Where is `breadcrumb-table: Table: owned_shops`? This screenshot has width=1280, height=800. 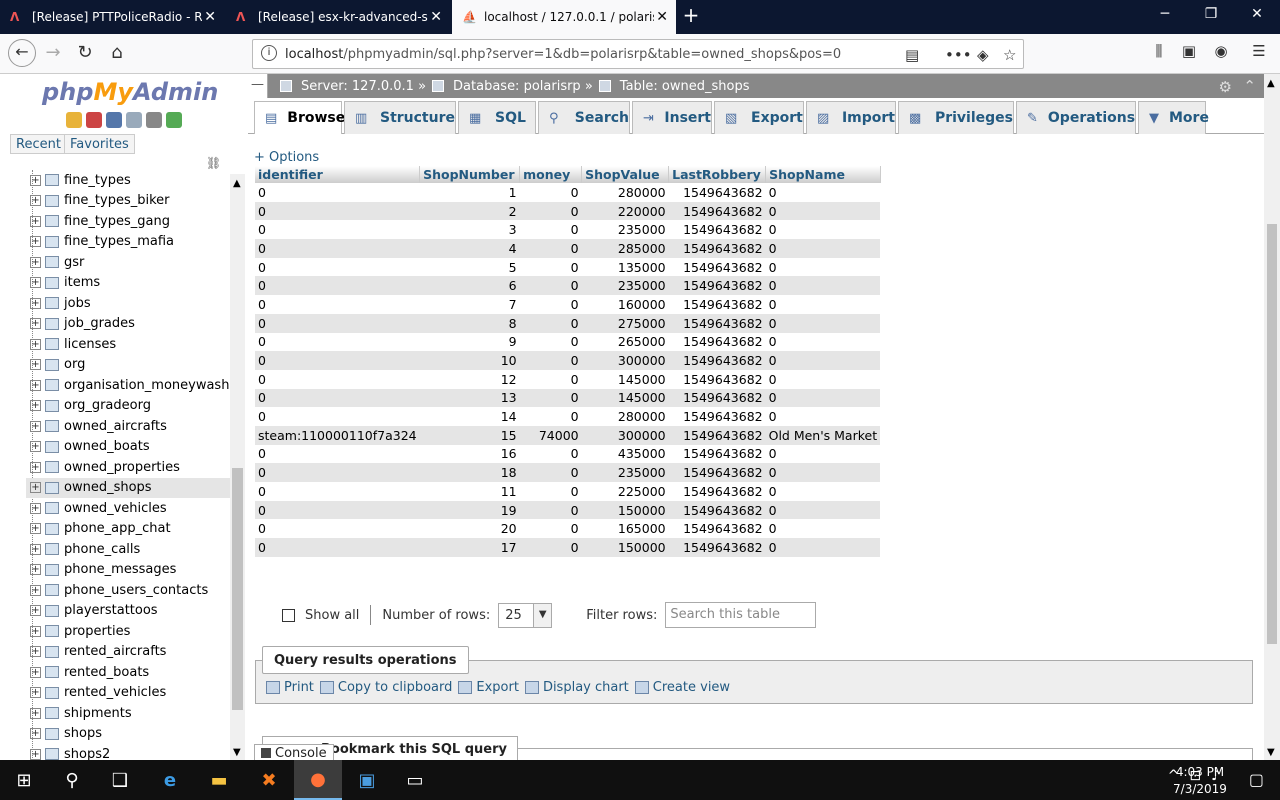
breadcrumb-table: Table: owned_shops is located at coordinates (685, 86).